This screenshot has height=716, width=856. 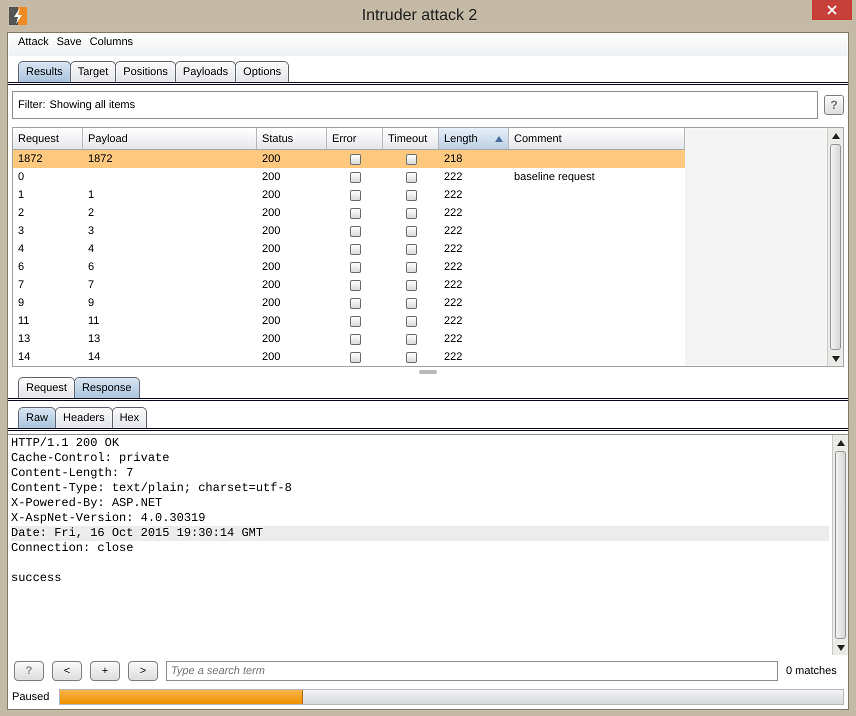 I want to click on response-line: Cache-Control: private, so click(x=90, y=458).